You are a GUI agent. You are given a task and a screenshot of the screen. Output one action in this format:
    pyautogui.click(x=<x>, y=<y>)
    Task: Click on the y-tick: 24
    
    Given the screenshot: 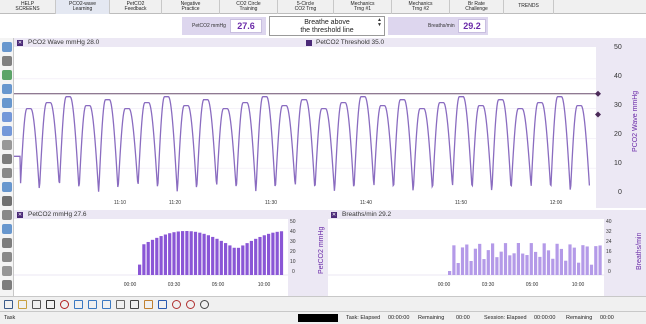 What is the action you would take?
    pyautogui.click(x=609, y=242)
    